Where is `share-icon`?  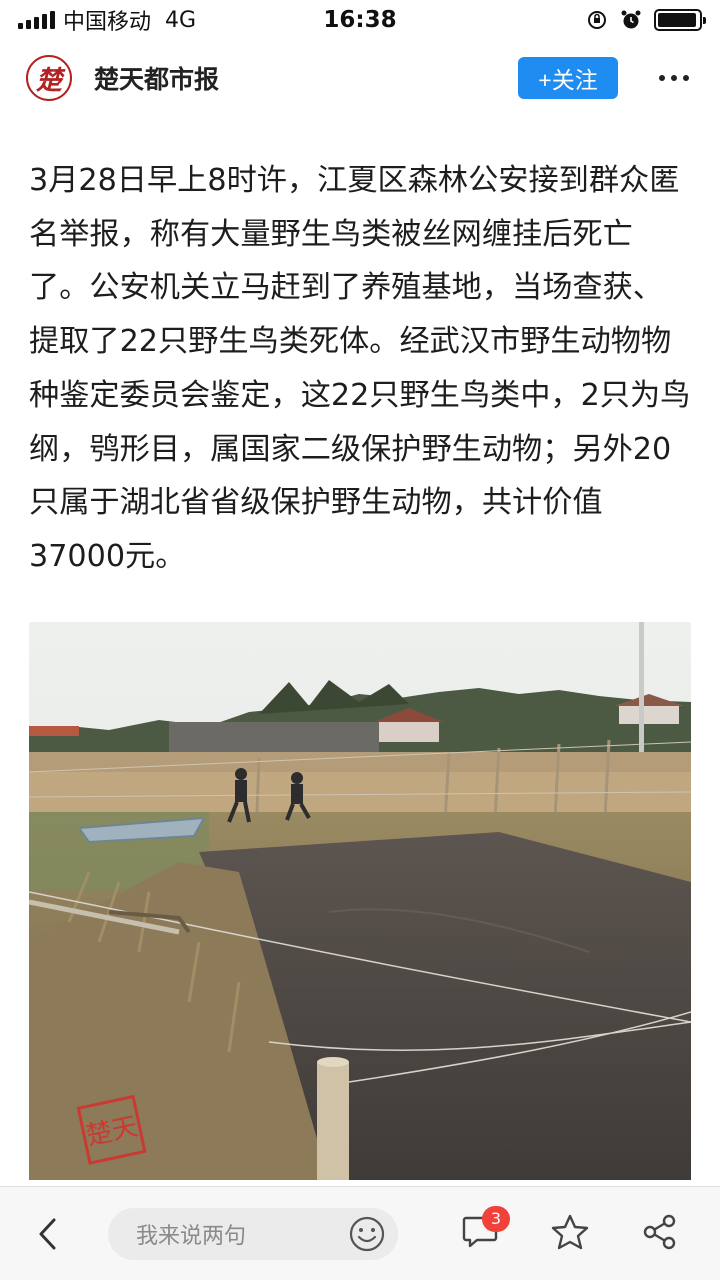 share-icon is located at coordinates (660, 1234).